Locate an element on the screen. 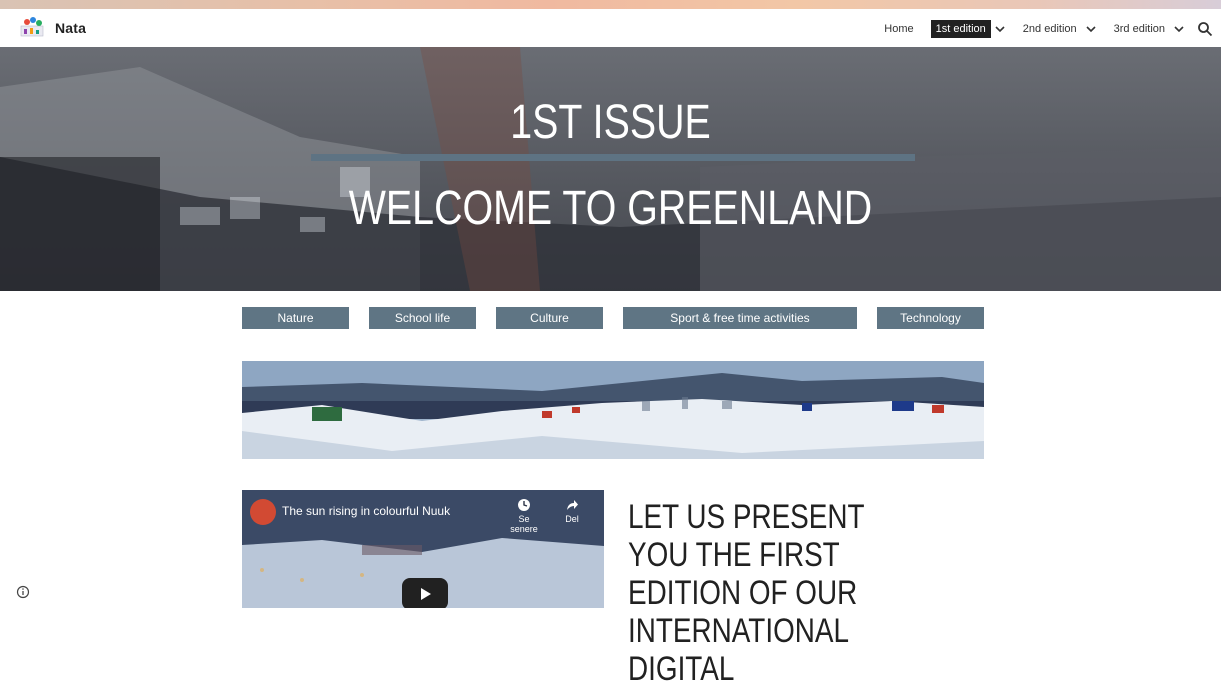  panorama-image is located at coordinates (613, 410).